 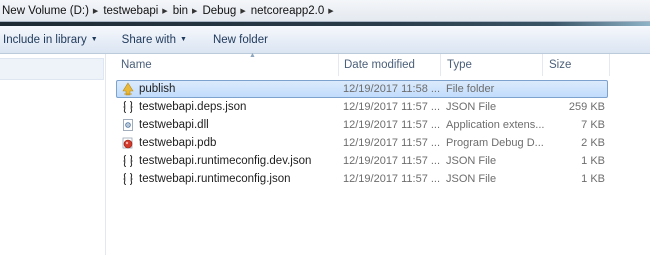 What do you see at coordinates (193, 107) in the screenshot?
I see `file-name: testwebapi.deps.json` at bounding box center [193, 107].